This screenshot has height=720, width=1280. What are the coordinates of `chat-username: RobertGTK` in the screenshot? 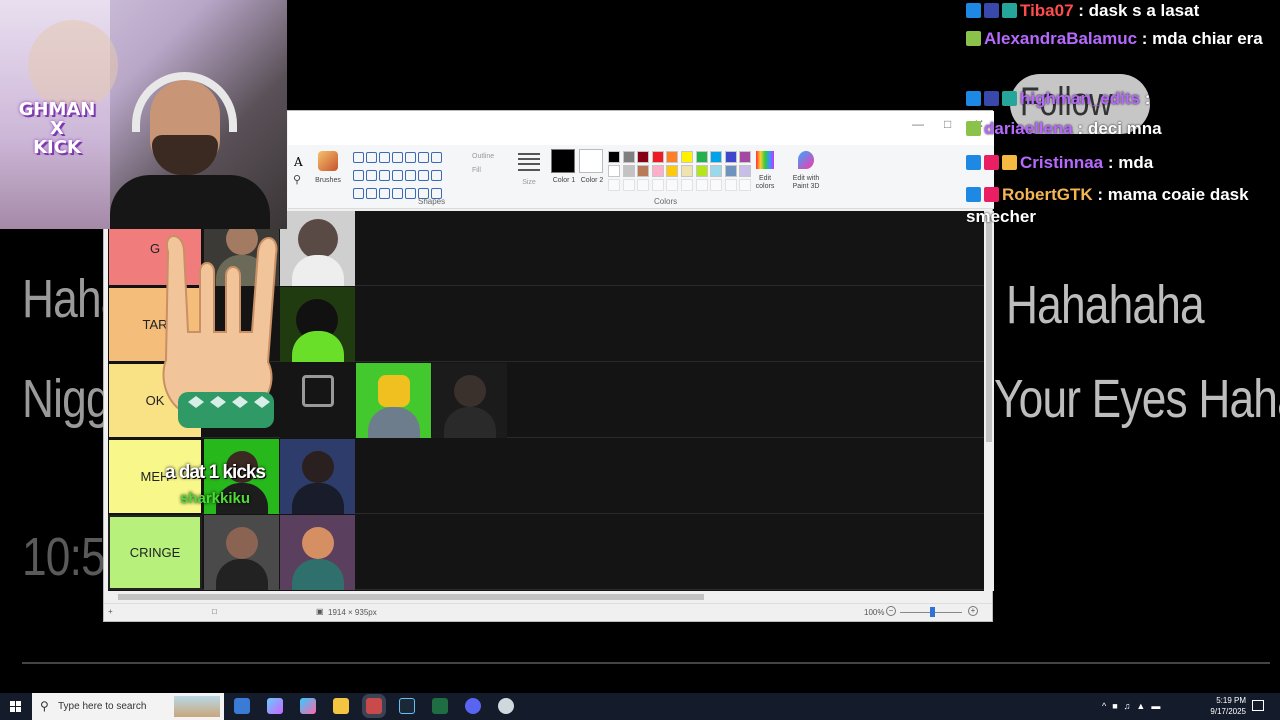 It's located at (1047, 194).